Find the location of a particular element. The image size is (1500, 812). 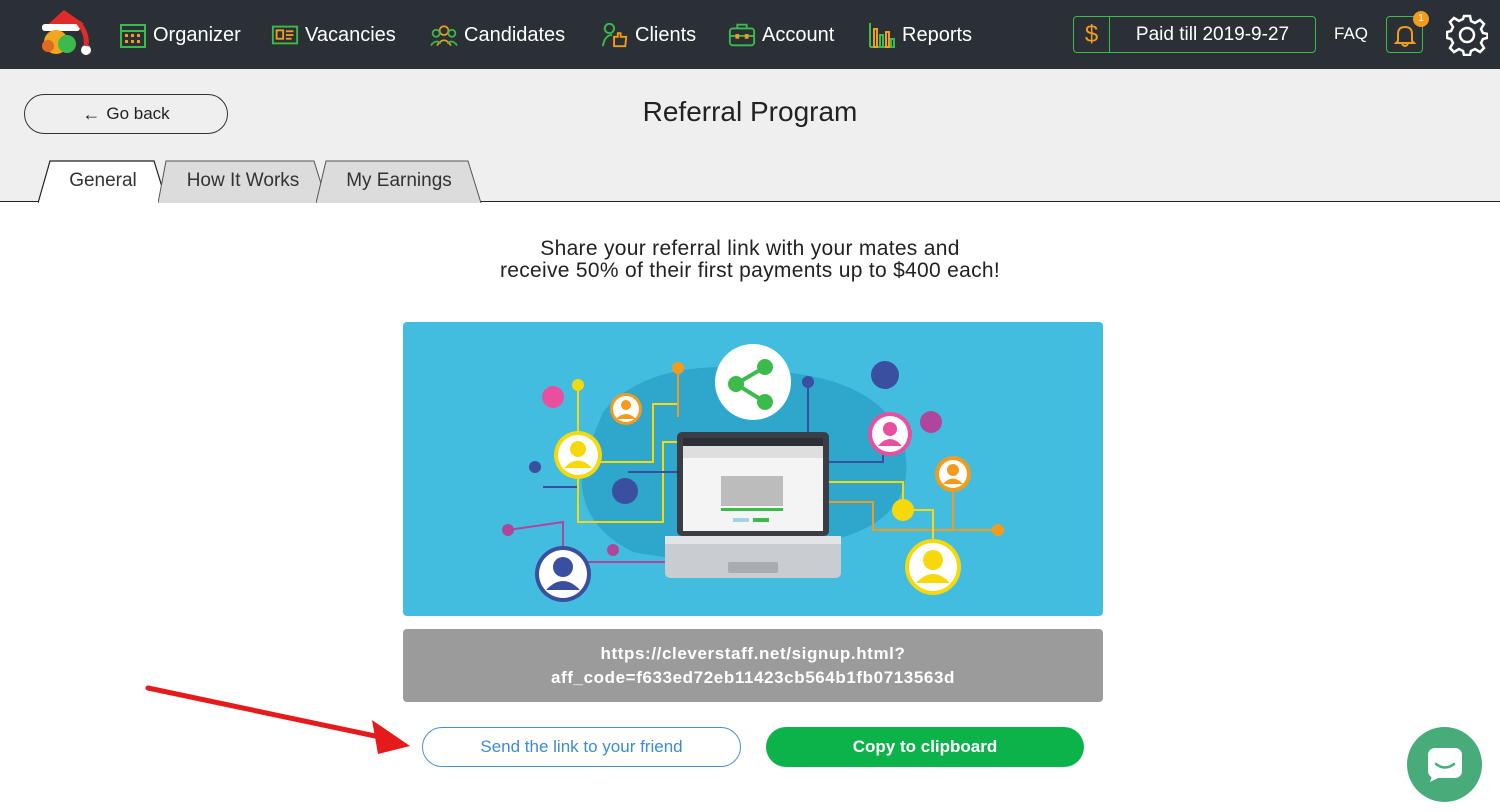

tab-label: My Earnings is located at coordinates (399, 180).